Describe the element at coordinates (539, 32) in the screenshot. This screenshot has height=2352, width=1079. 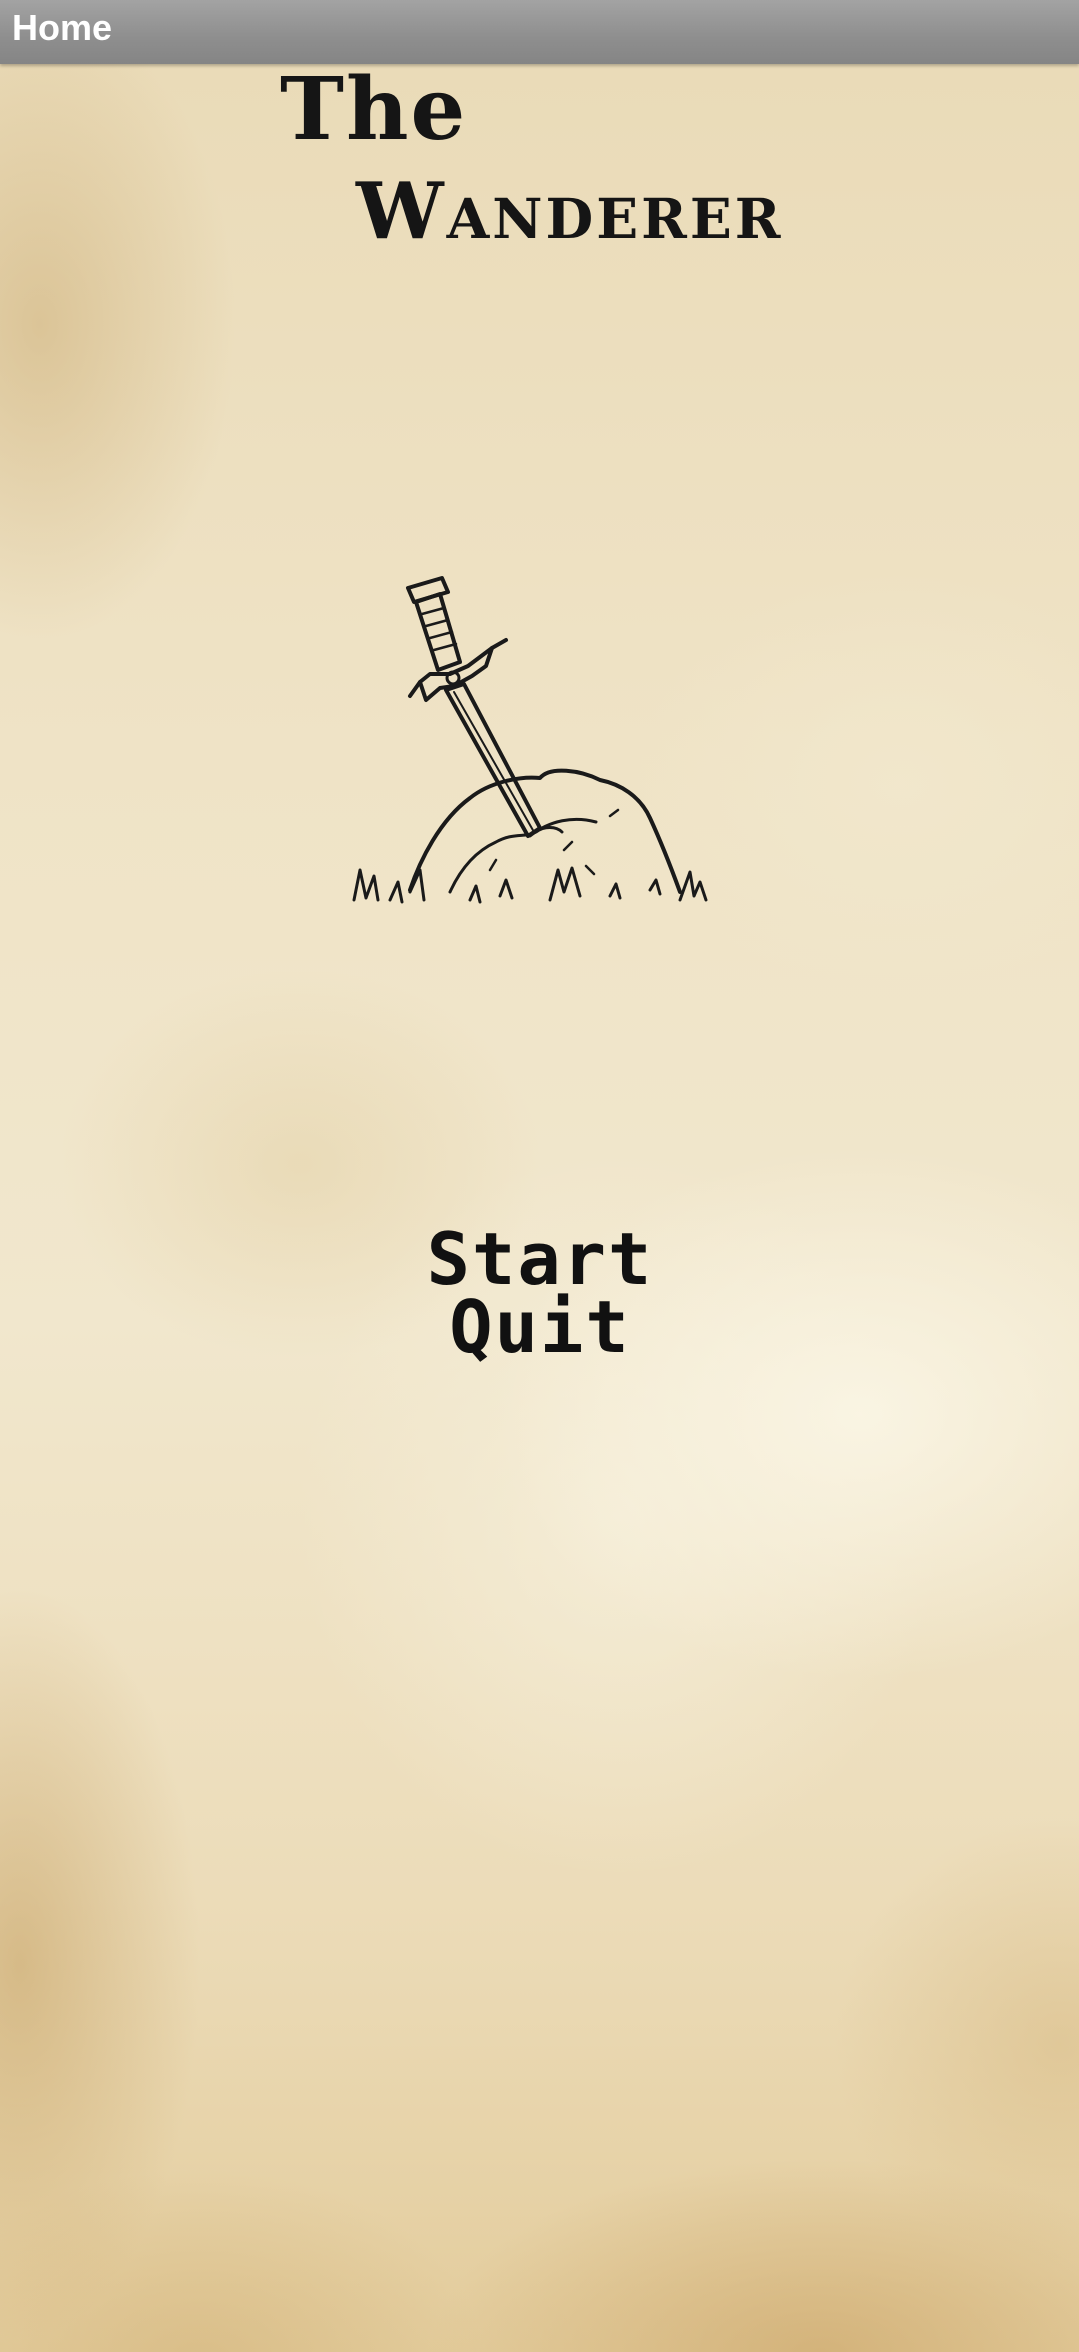
I see `action-bar: Home` at that location.